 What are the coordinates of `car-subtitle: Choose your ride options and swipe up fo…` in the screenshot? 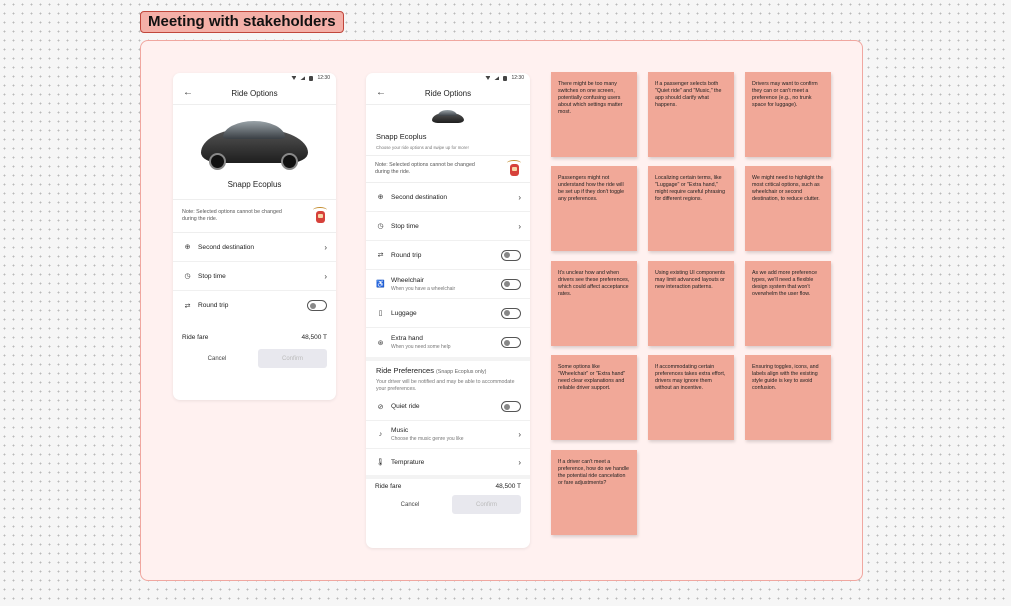 It's located at (448, 150).